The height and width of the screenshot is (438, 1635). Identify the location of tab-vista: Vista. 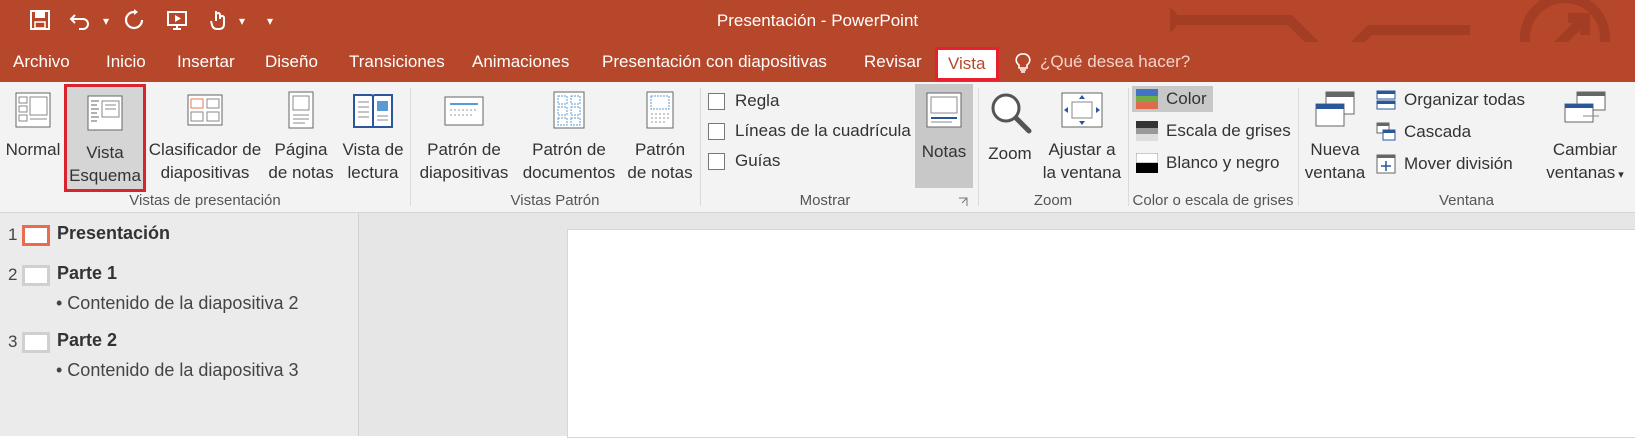
(967, 64).